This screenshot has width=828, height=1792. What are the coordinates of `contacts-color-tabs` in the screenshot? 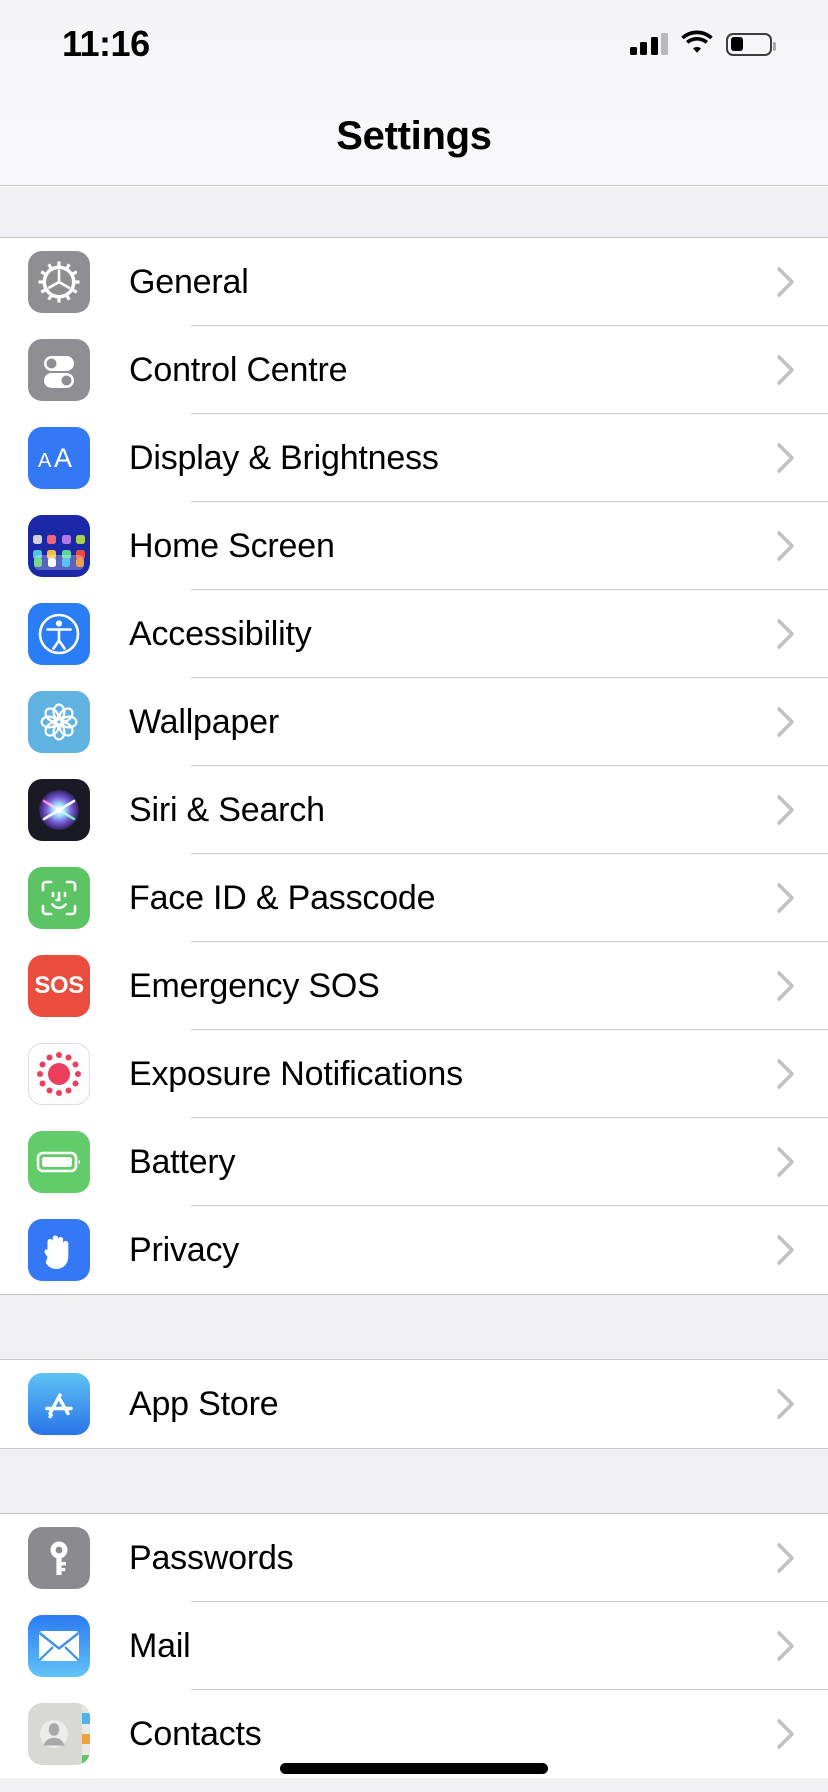 It's located at (86, 1734).